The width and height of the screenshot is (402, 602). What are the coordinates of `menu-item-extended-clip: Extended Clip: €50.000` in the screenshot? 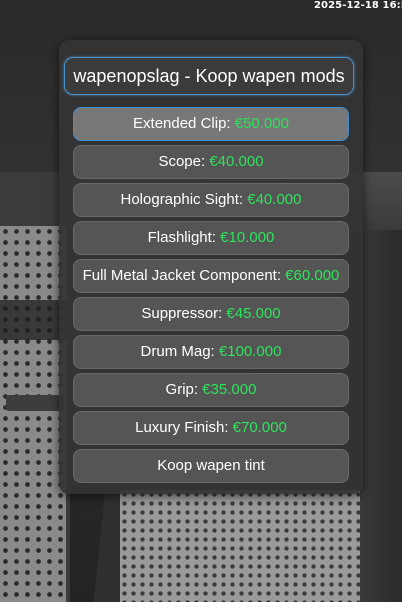 It's located at (211, 124).